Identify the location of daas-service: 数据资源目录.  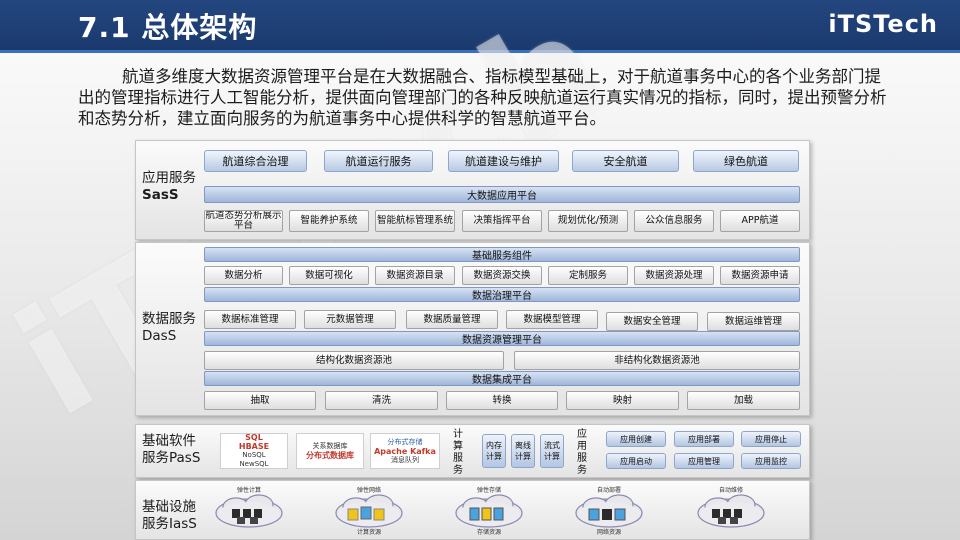
(415, 275).